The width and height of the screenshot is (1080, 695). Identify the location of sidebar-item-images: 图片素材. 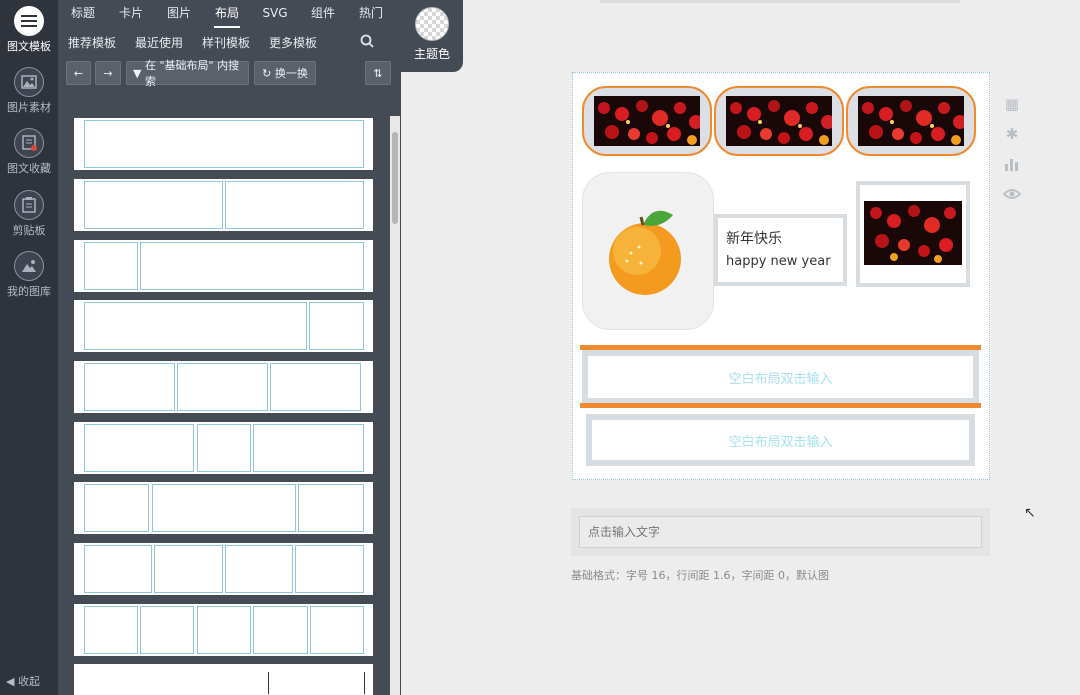
(29, 91).